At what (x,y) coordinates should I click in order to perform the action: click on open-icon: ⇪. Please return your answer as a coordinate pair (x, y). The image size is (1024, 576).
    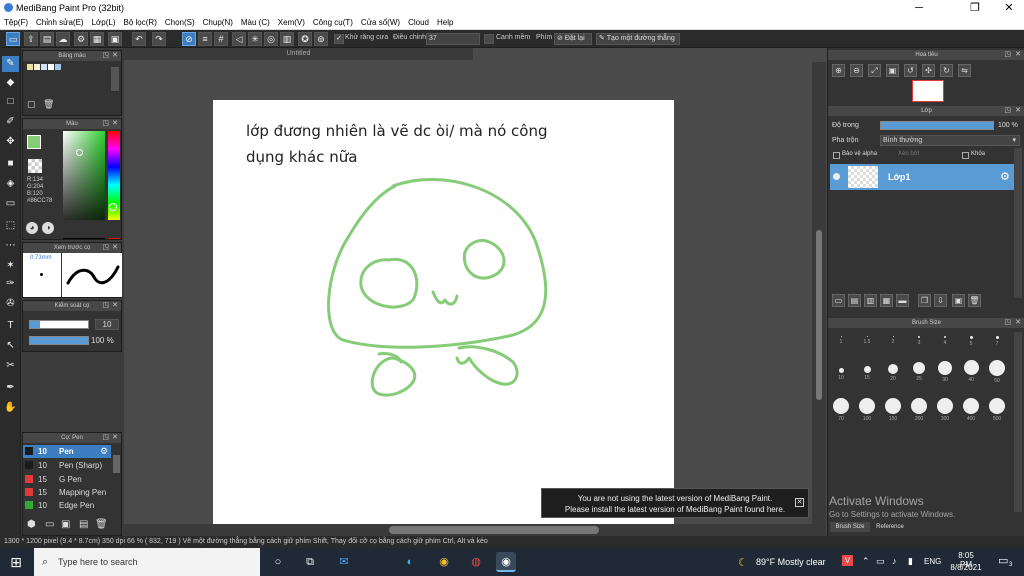
    Looking at the image, I should click on (31, 39).